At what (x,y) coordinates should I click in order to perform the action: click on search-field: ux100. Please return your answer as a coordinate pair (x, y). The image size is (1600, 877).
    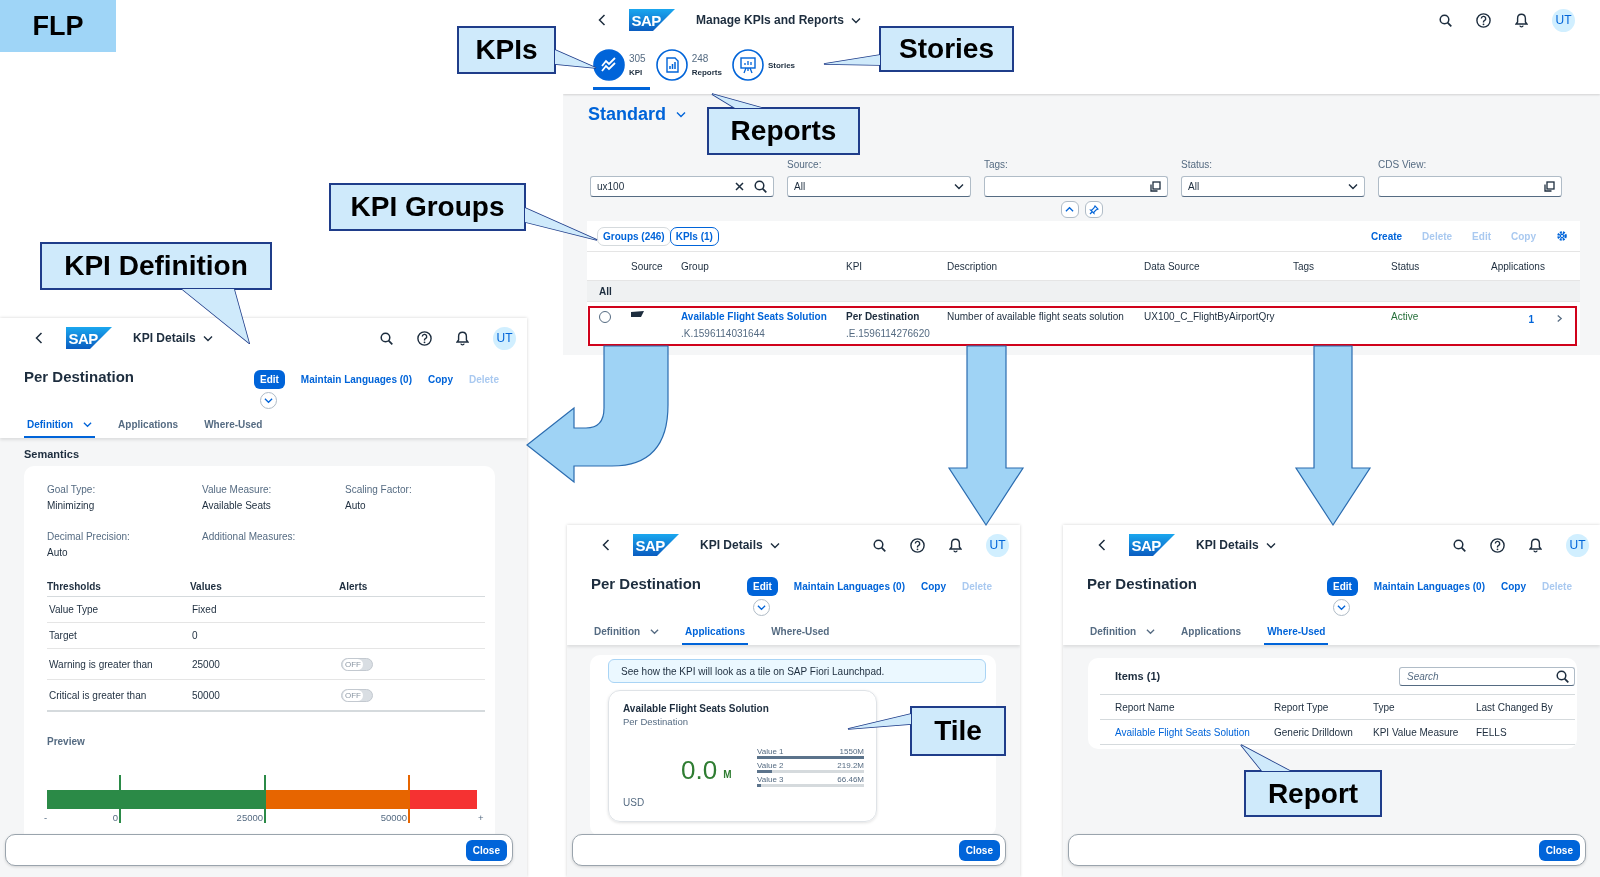
    Looking at the image, I should click on (682, 186).